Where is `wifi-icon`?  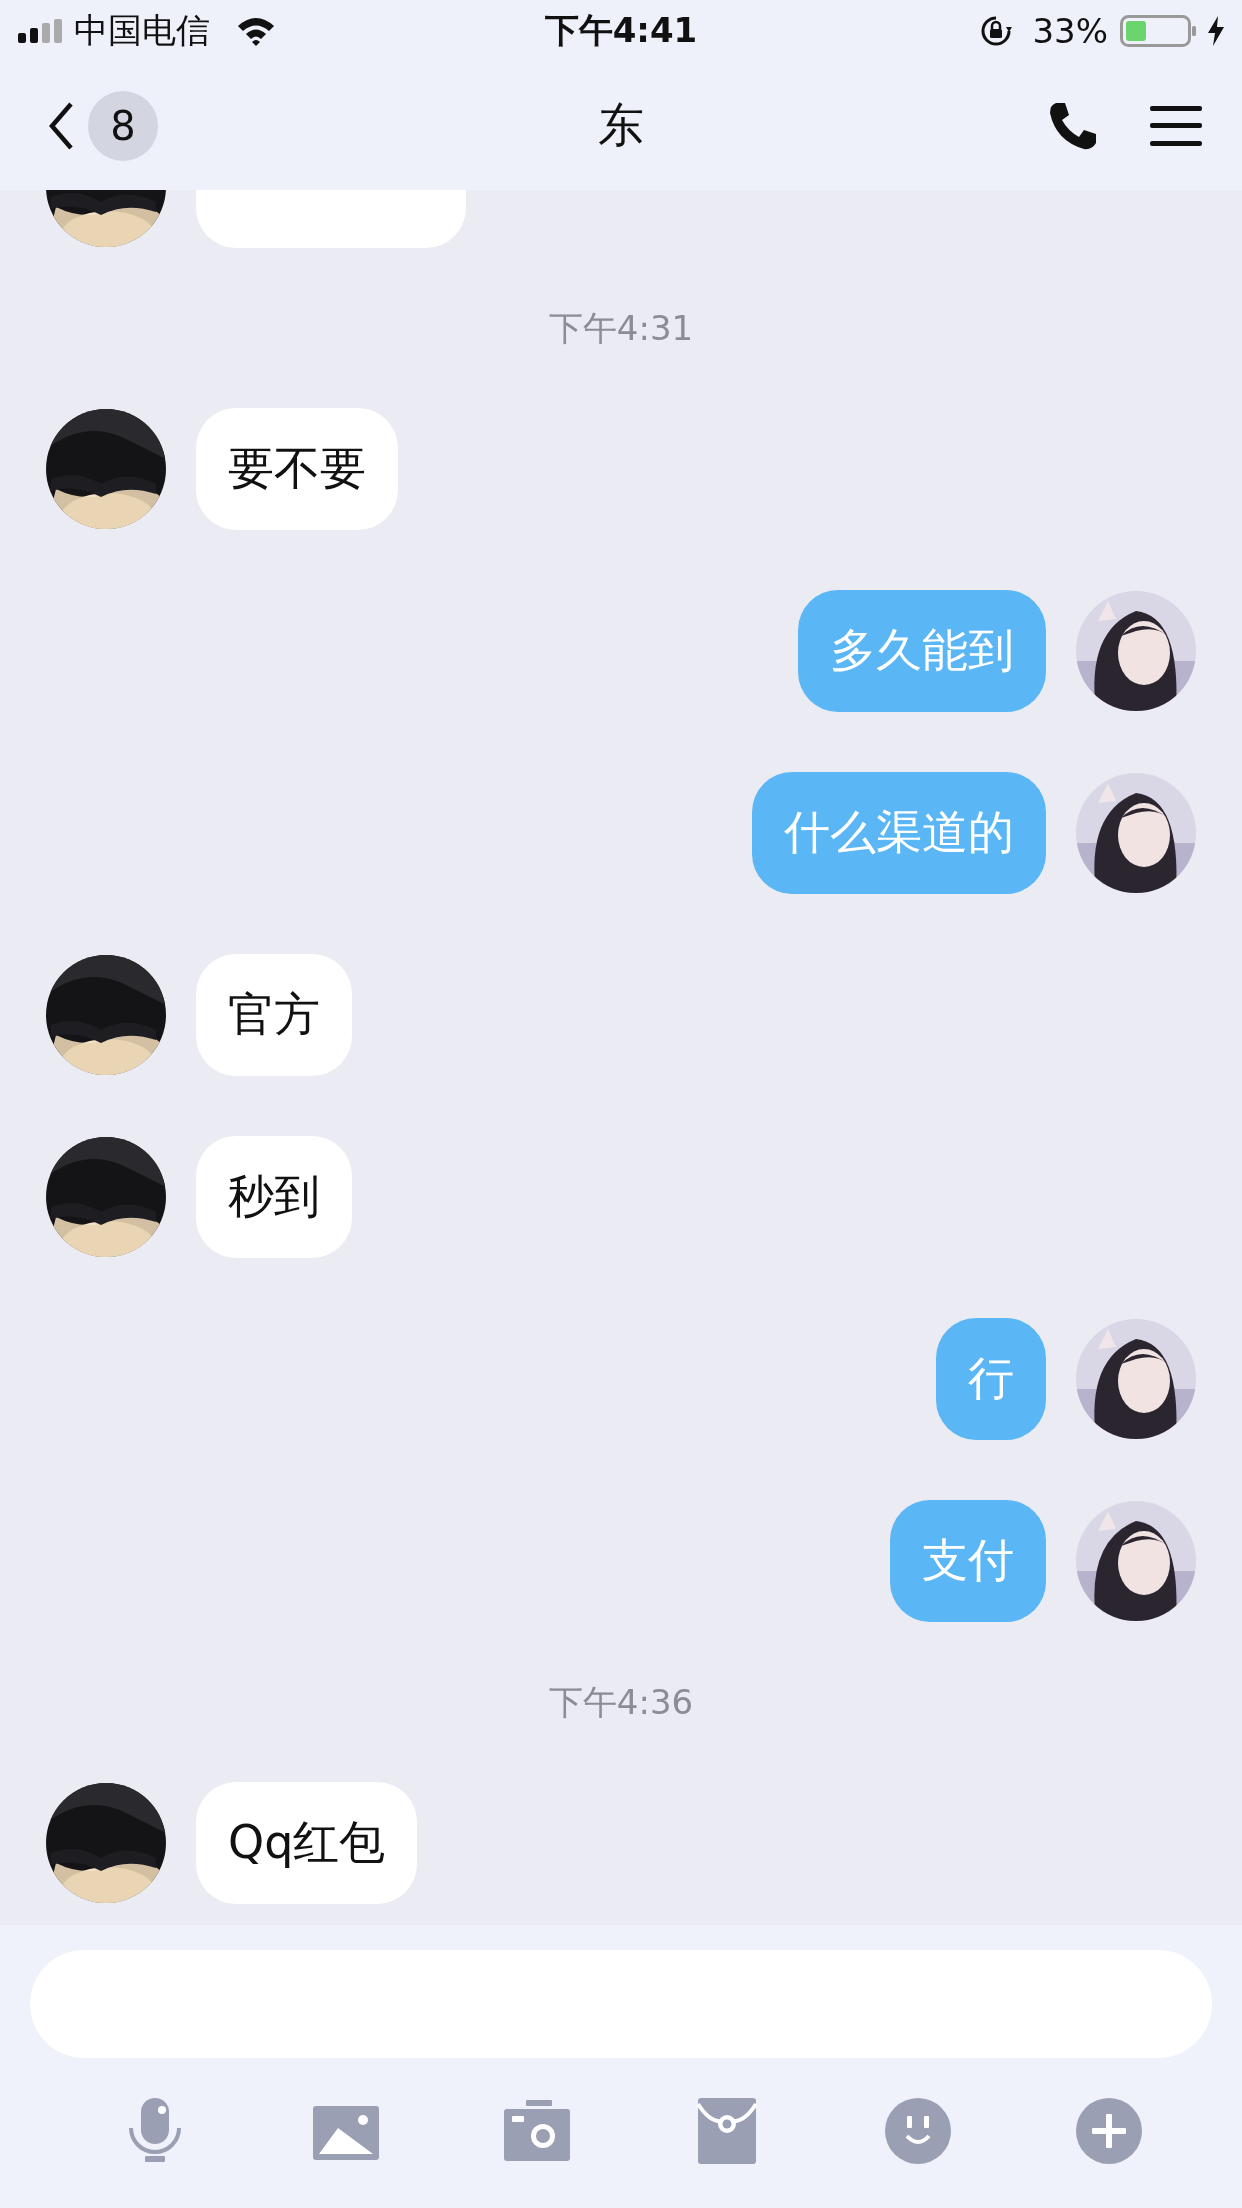 wifi-icon is located at coordinates (256, 31).